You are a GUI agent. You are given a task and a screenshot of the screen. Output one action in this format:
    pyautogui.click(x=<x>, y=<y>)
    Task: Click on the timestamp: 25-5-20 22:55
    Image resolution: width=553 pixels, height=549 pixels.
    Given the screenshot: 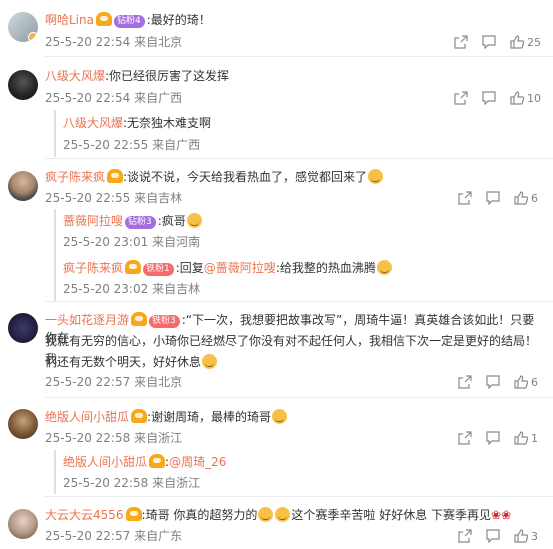 What is the action you would take?
    pyautogui.click(x=88, y=198)
    